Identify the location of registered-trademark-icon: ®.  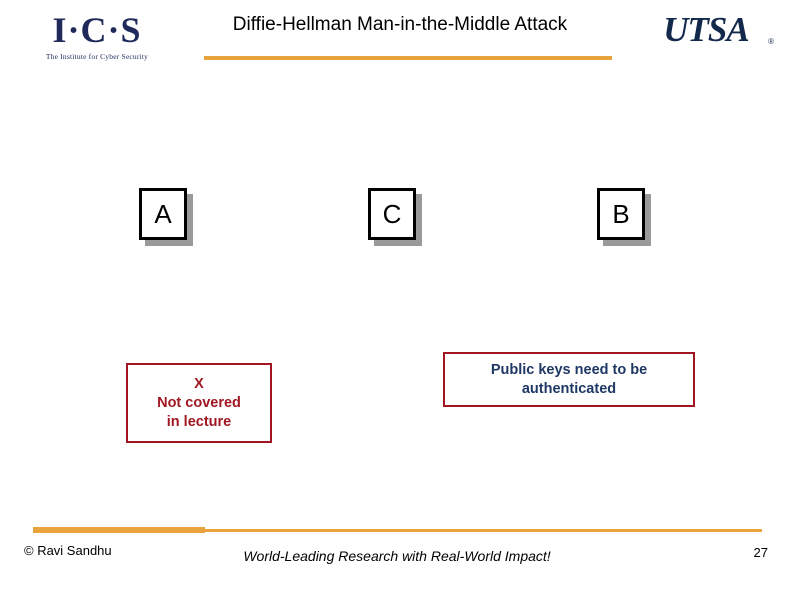
(771, 41).